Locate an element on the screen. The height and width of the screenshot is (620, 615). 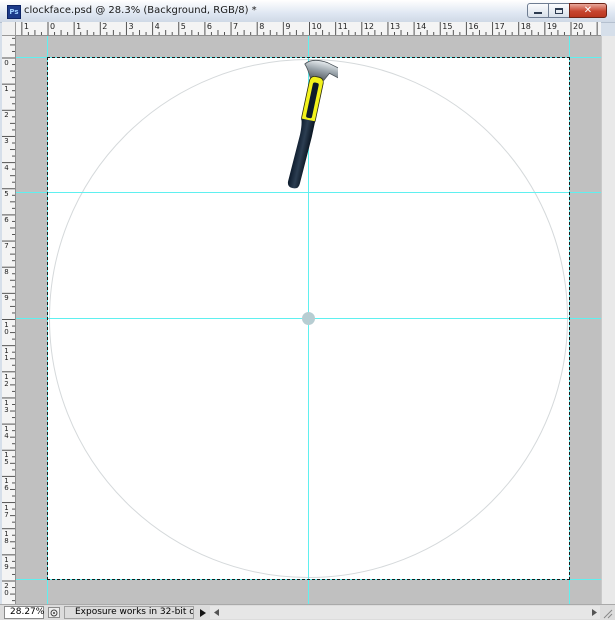
horizontal-ruler-label: 11 is located at coordinates (342, 26).